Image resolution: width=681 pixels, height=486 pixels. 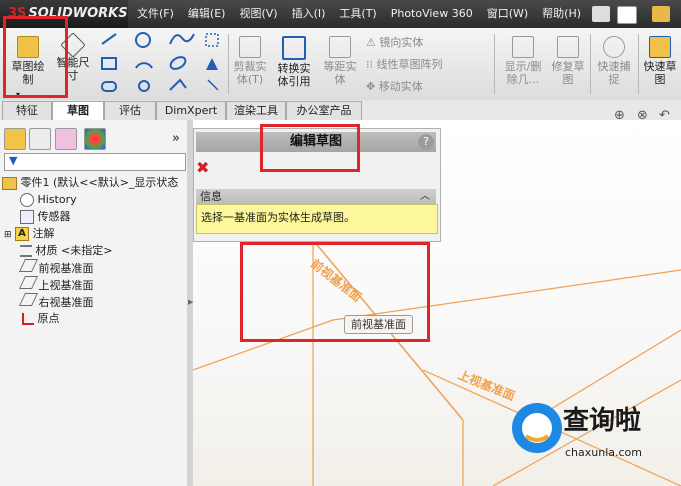 I want to click on snap-icon, so click(x=614, y=47).